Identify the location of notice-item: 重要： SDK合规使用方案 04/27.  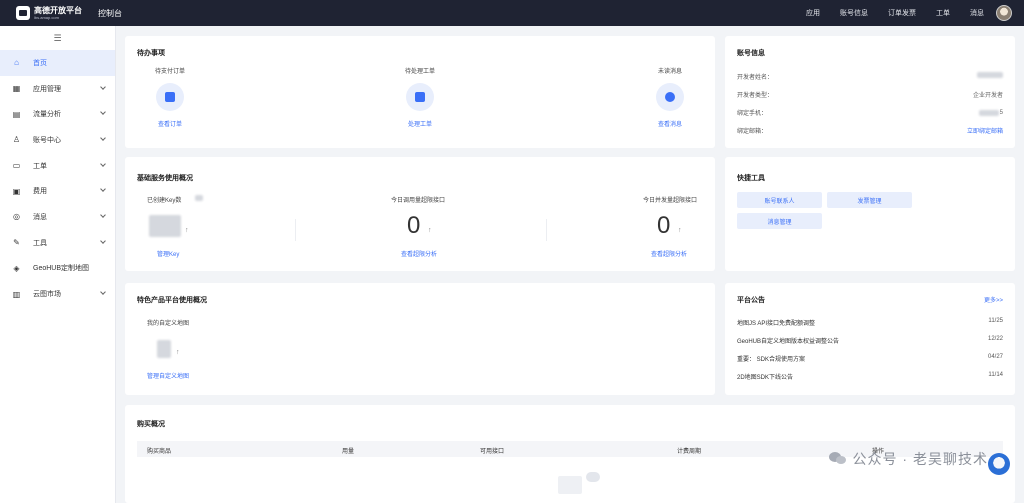
(870, 358).